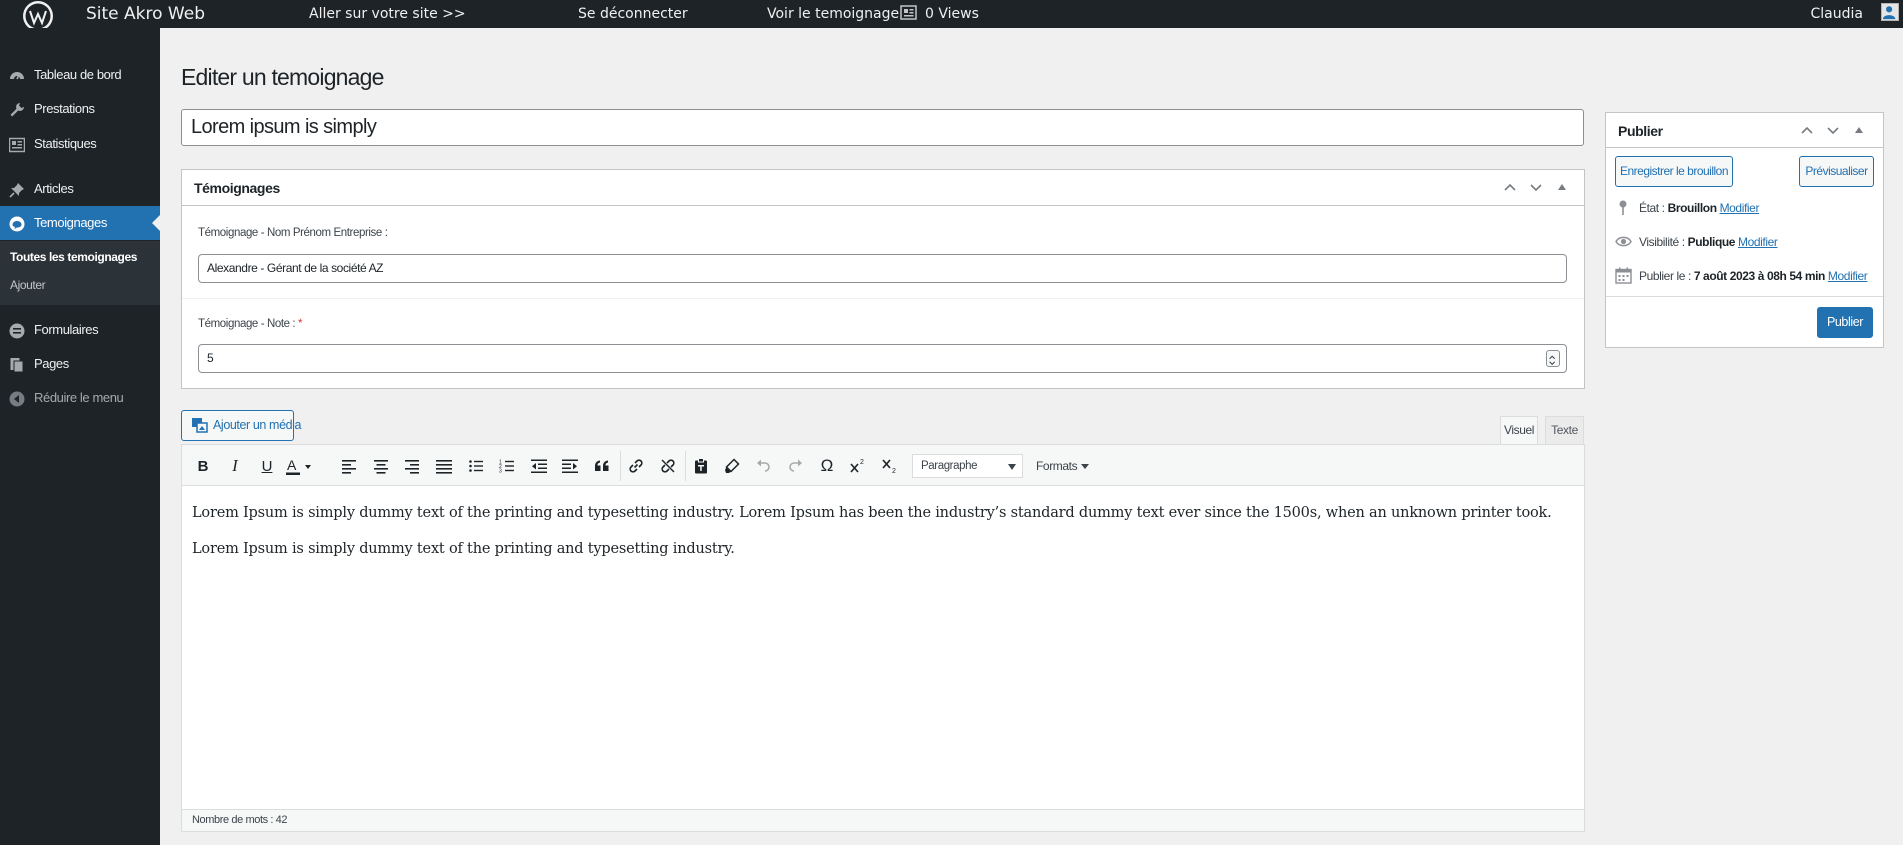 The width and height of the screenshot is (1903, 845). Describe the element at coordinates (1744, 130) in the screenshot. I see `publish-box-header: Publier` at that location.